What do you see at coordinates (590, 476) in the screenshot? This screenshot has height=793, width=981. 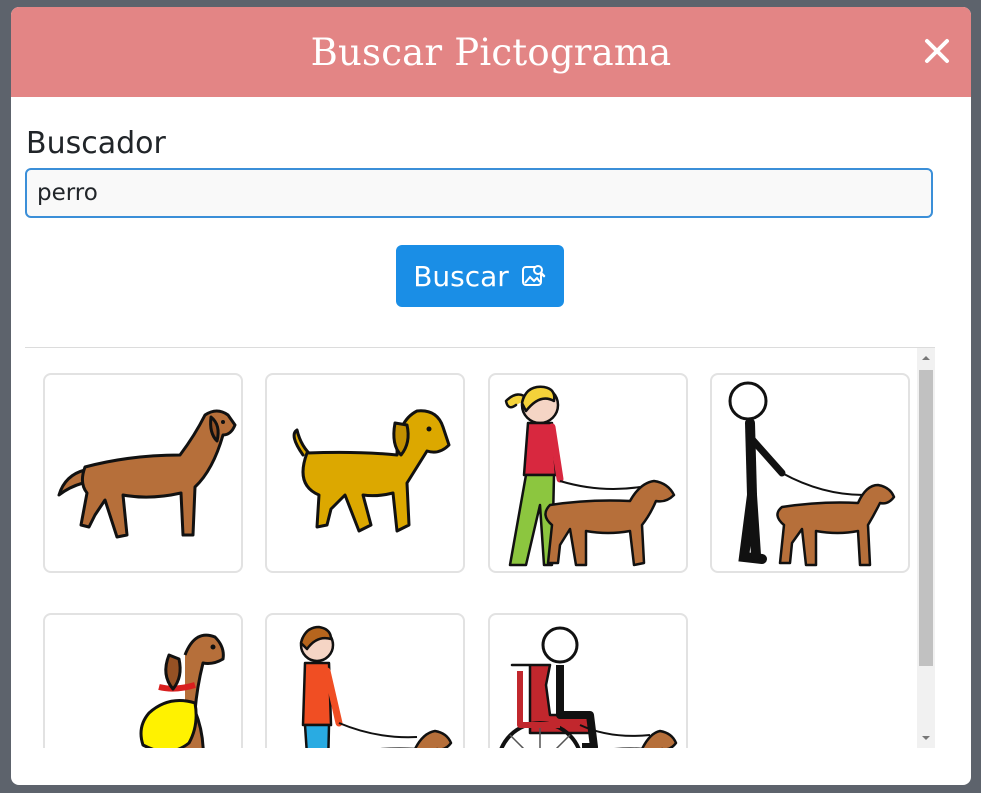 I see `girl-walking-dog-icon` at bounding box center [590, 476].